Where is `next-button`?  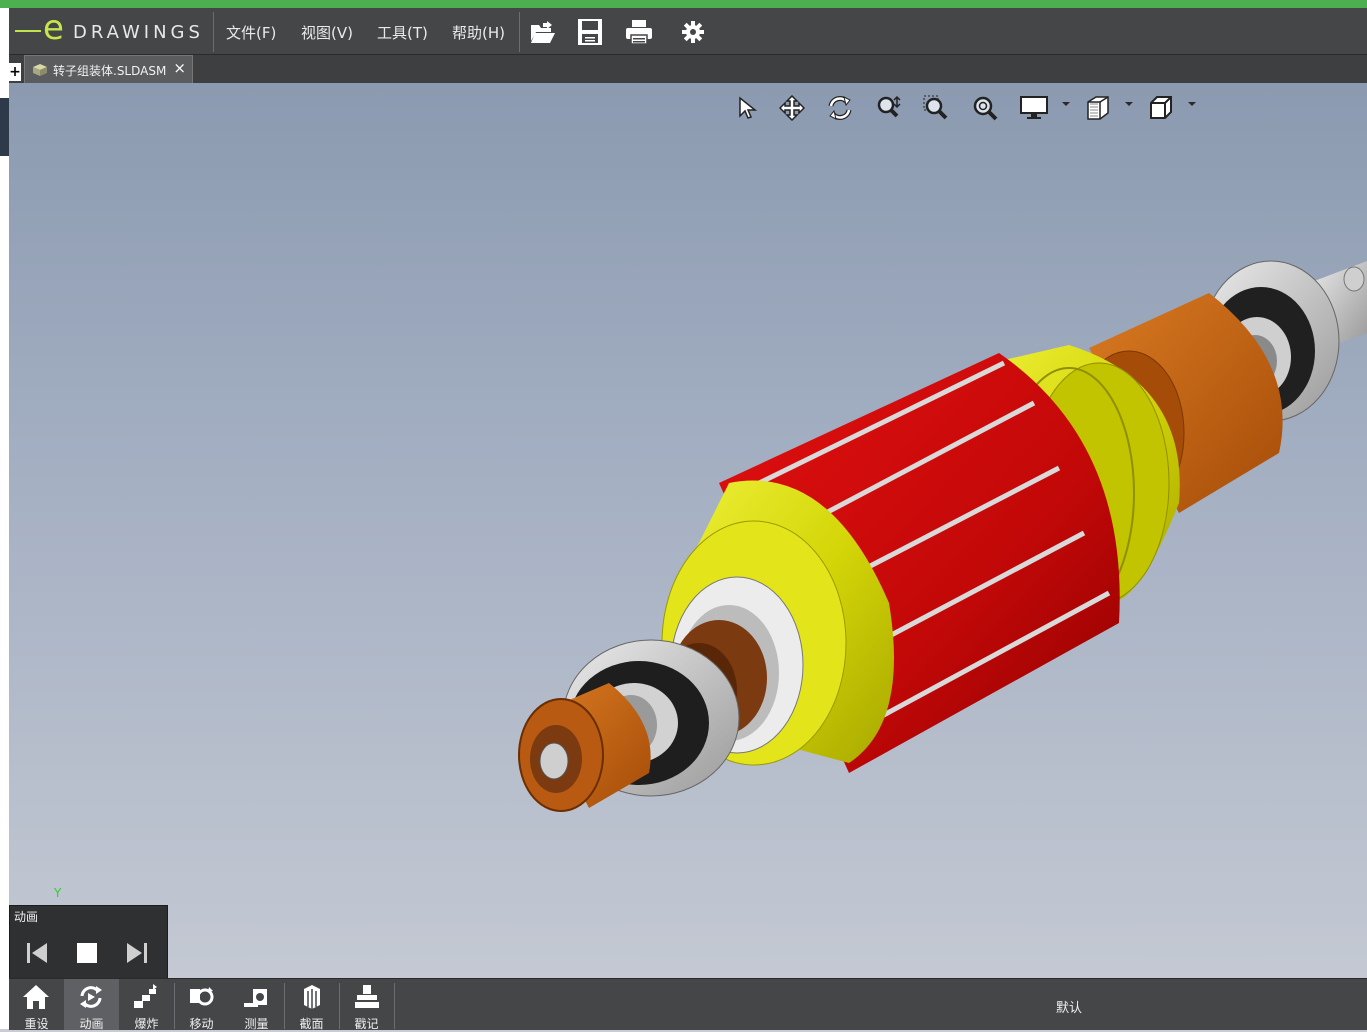 next-button is located at coordinates (137, 953).